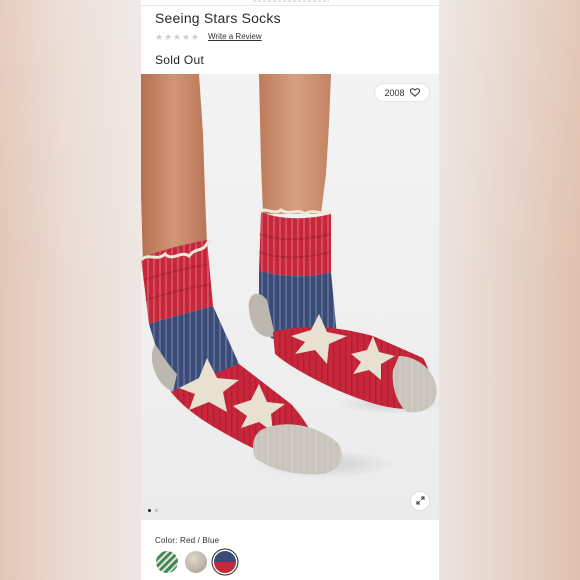 This screenshot has height=580, width=580. I want to click on swatch-green-stripe, so click(167, 562).